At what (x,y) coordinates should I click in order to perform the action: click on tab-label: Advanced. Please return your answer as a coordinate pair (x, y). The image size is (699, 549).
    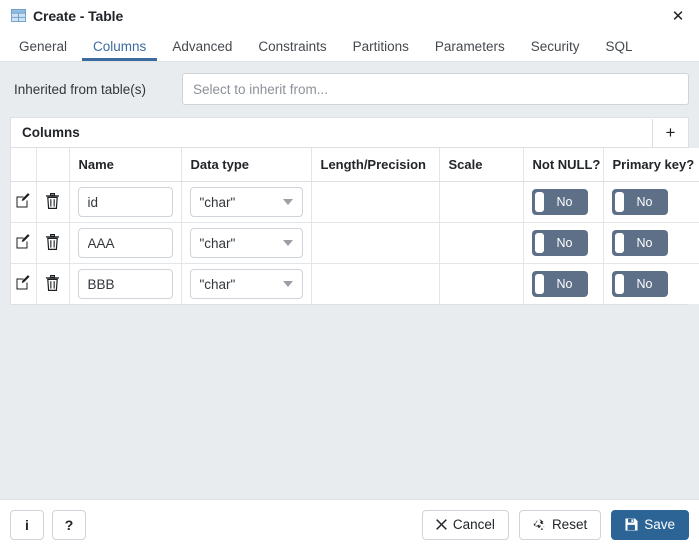
    Looking at the image, I should click on (202, 46).